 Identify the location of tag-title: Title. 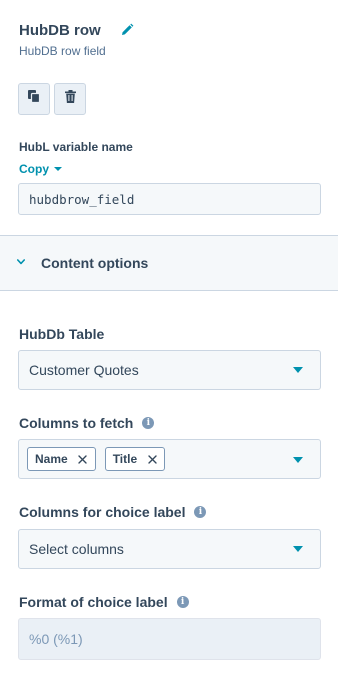
(135, 459).